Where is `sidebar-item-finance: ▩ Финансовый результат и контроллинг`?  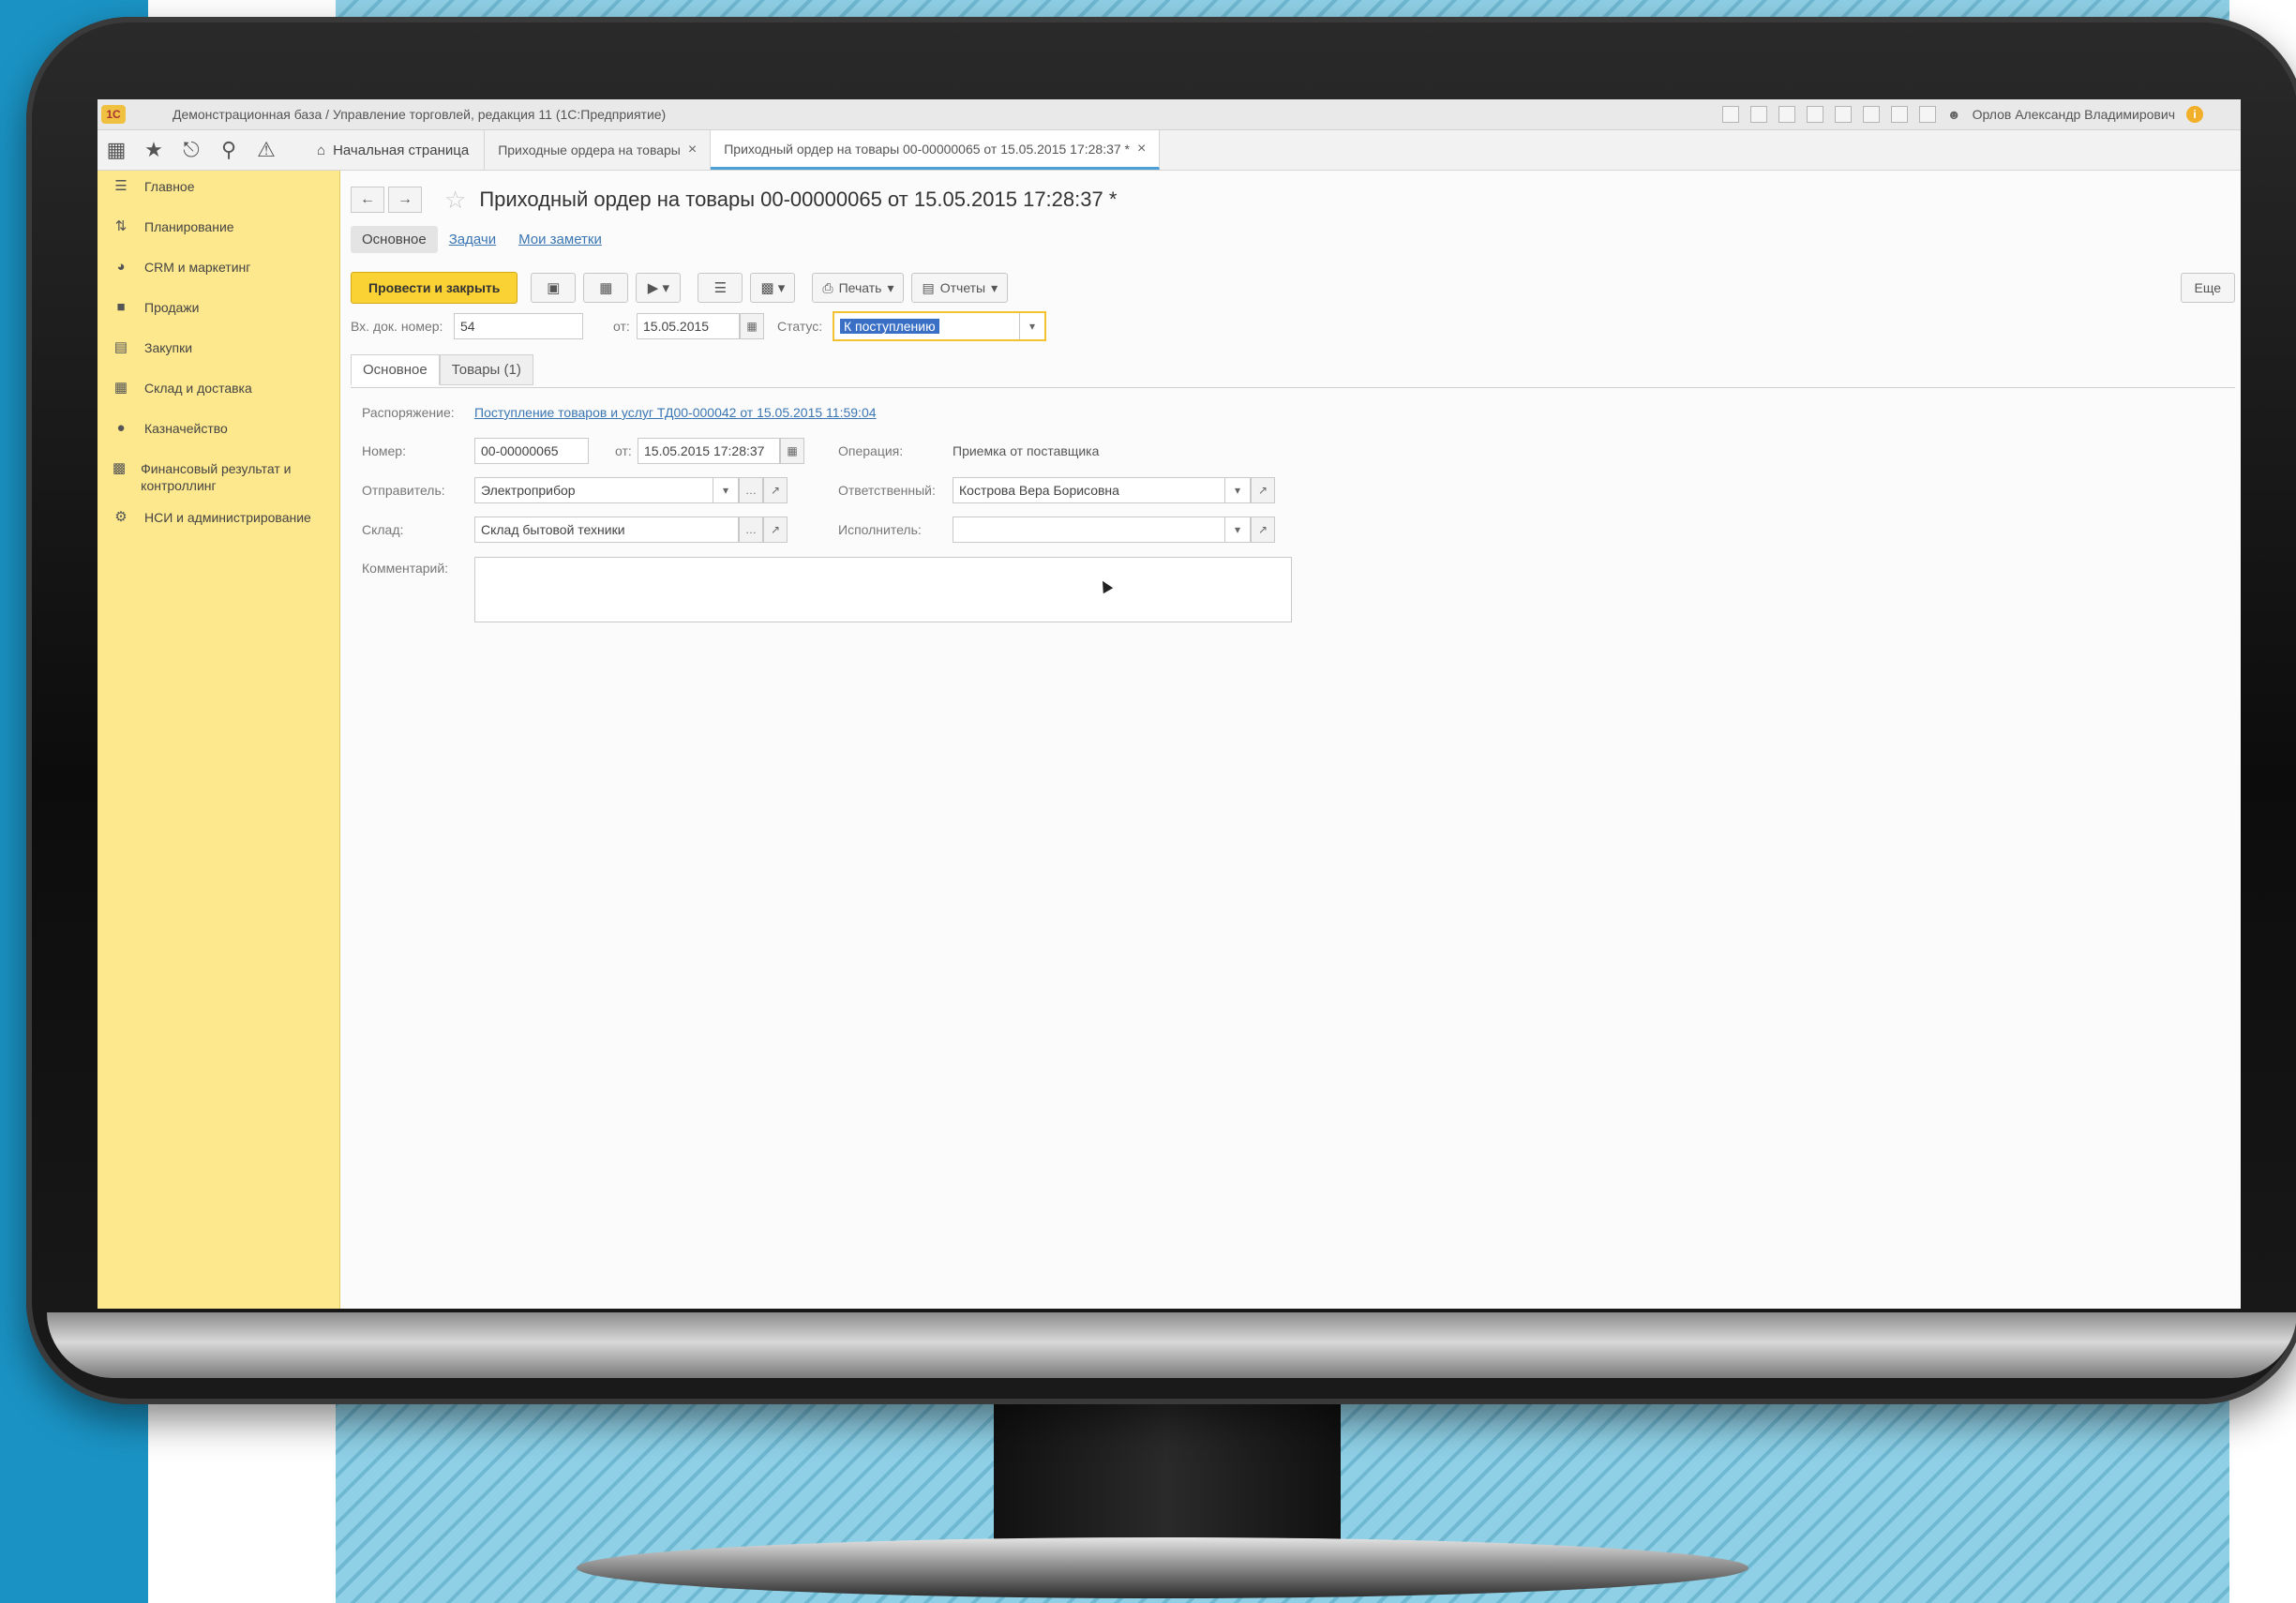
sidebar-item-finance: ▩ Финансовый результат и контроллинг is located at coordinates (218, 477).